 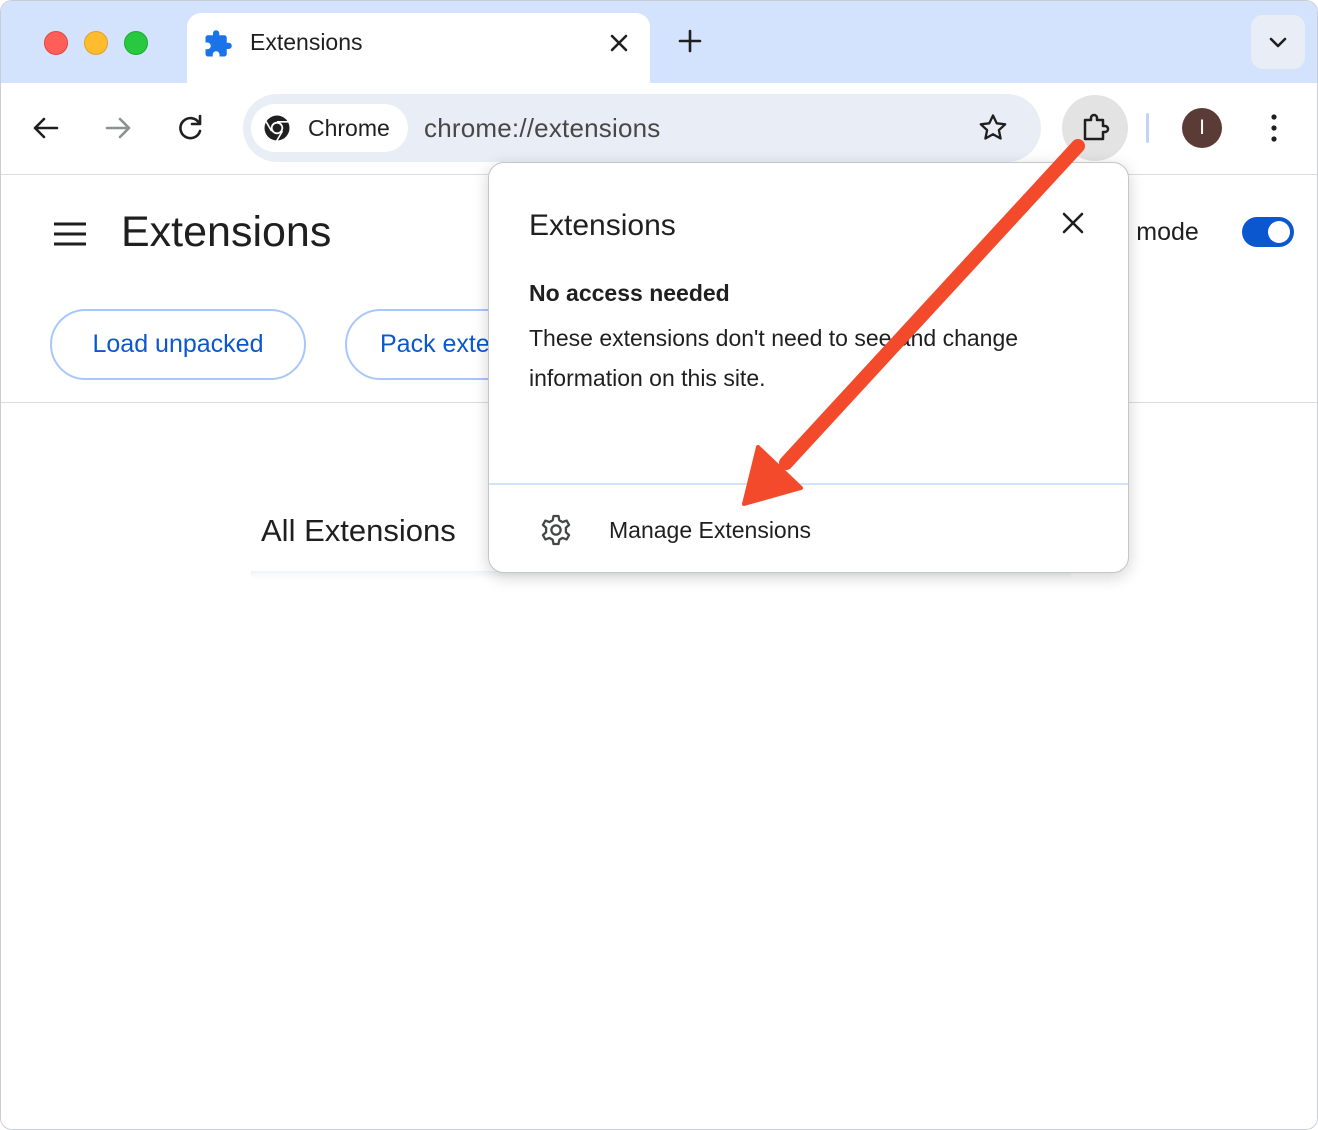 What do you see at coordinates (1274, 128) in the screenshot?
I see `kebab-menu-icon` at bounding box center [1274, 128].